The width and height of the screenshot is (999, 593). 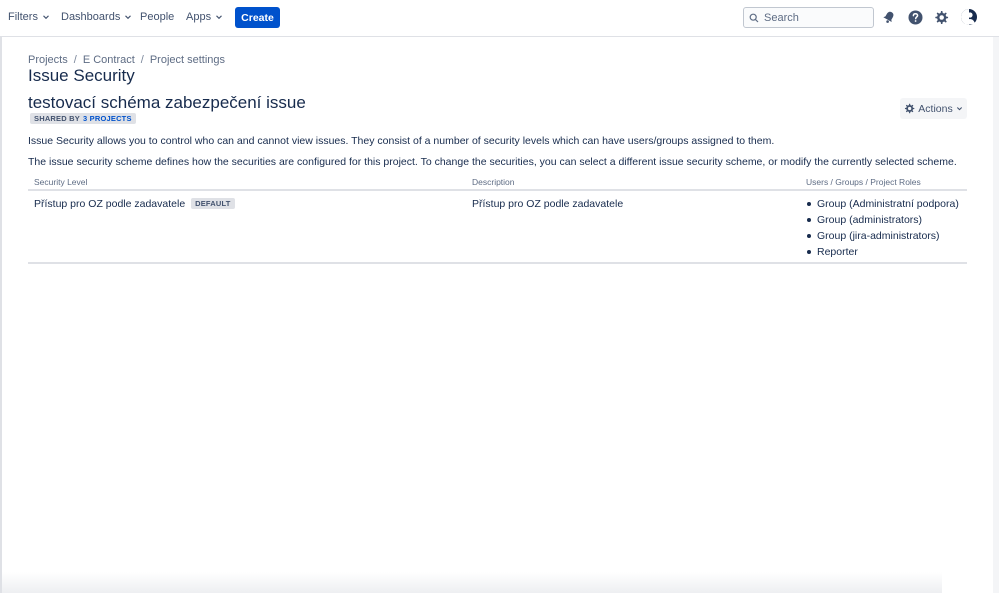 I want to click on actions-button: Actions, so click(x=933, y=108).